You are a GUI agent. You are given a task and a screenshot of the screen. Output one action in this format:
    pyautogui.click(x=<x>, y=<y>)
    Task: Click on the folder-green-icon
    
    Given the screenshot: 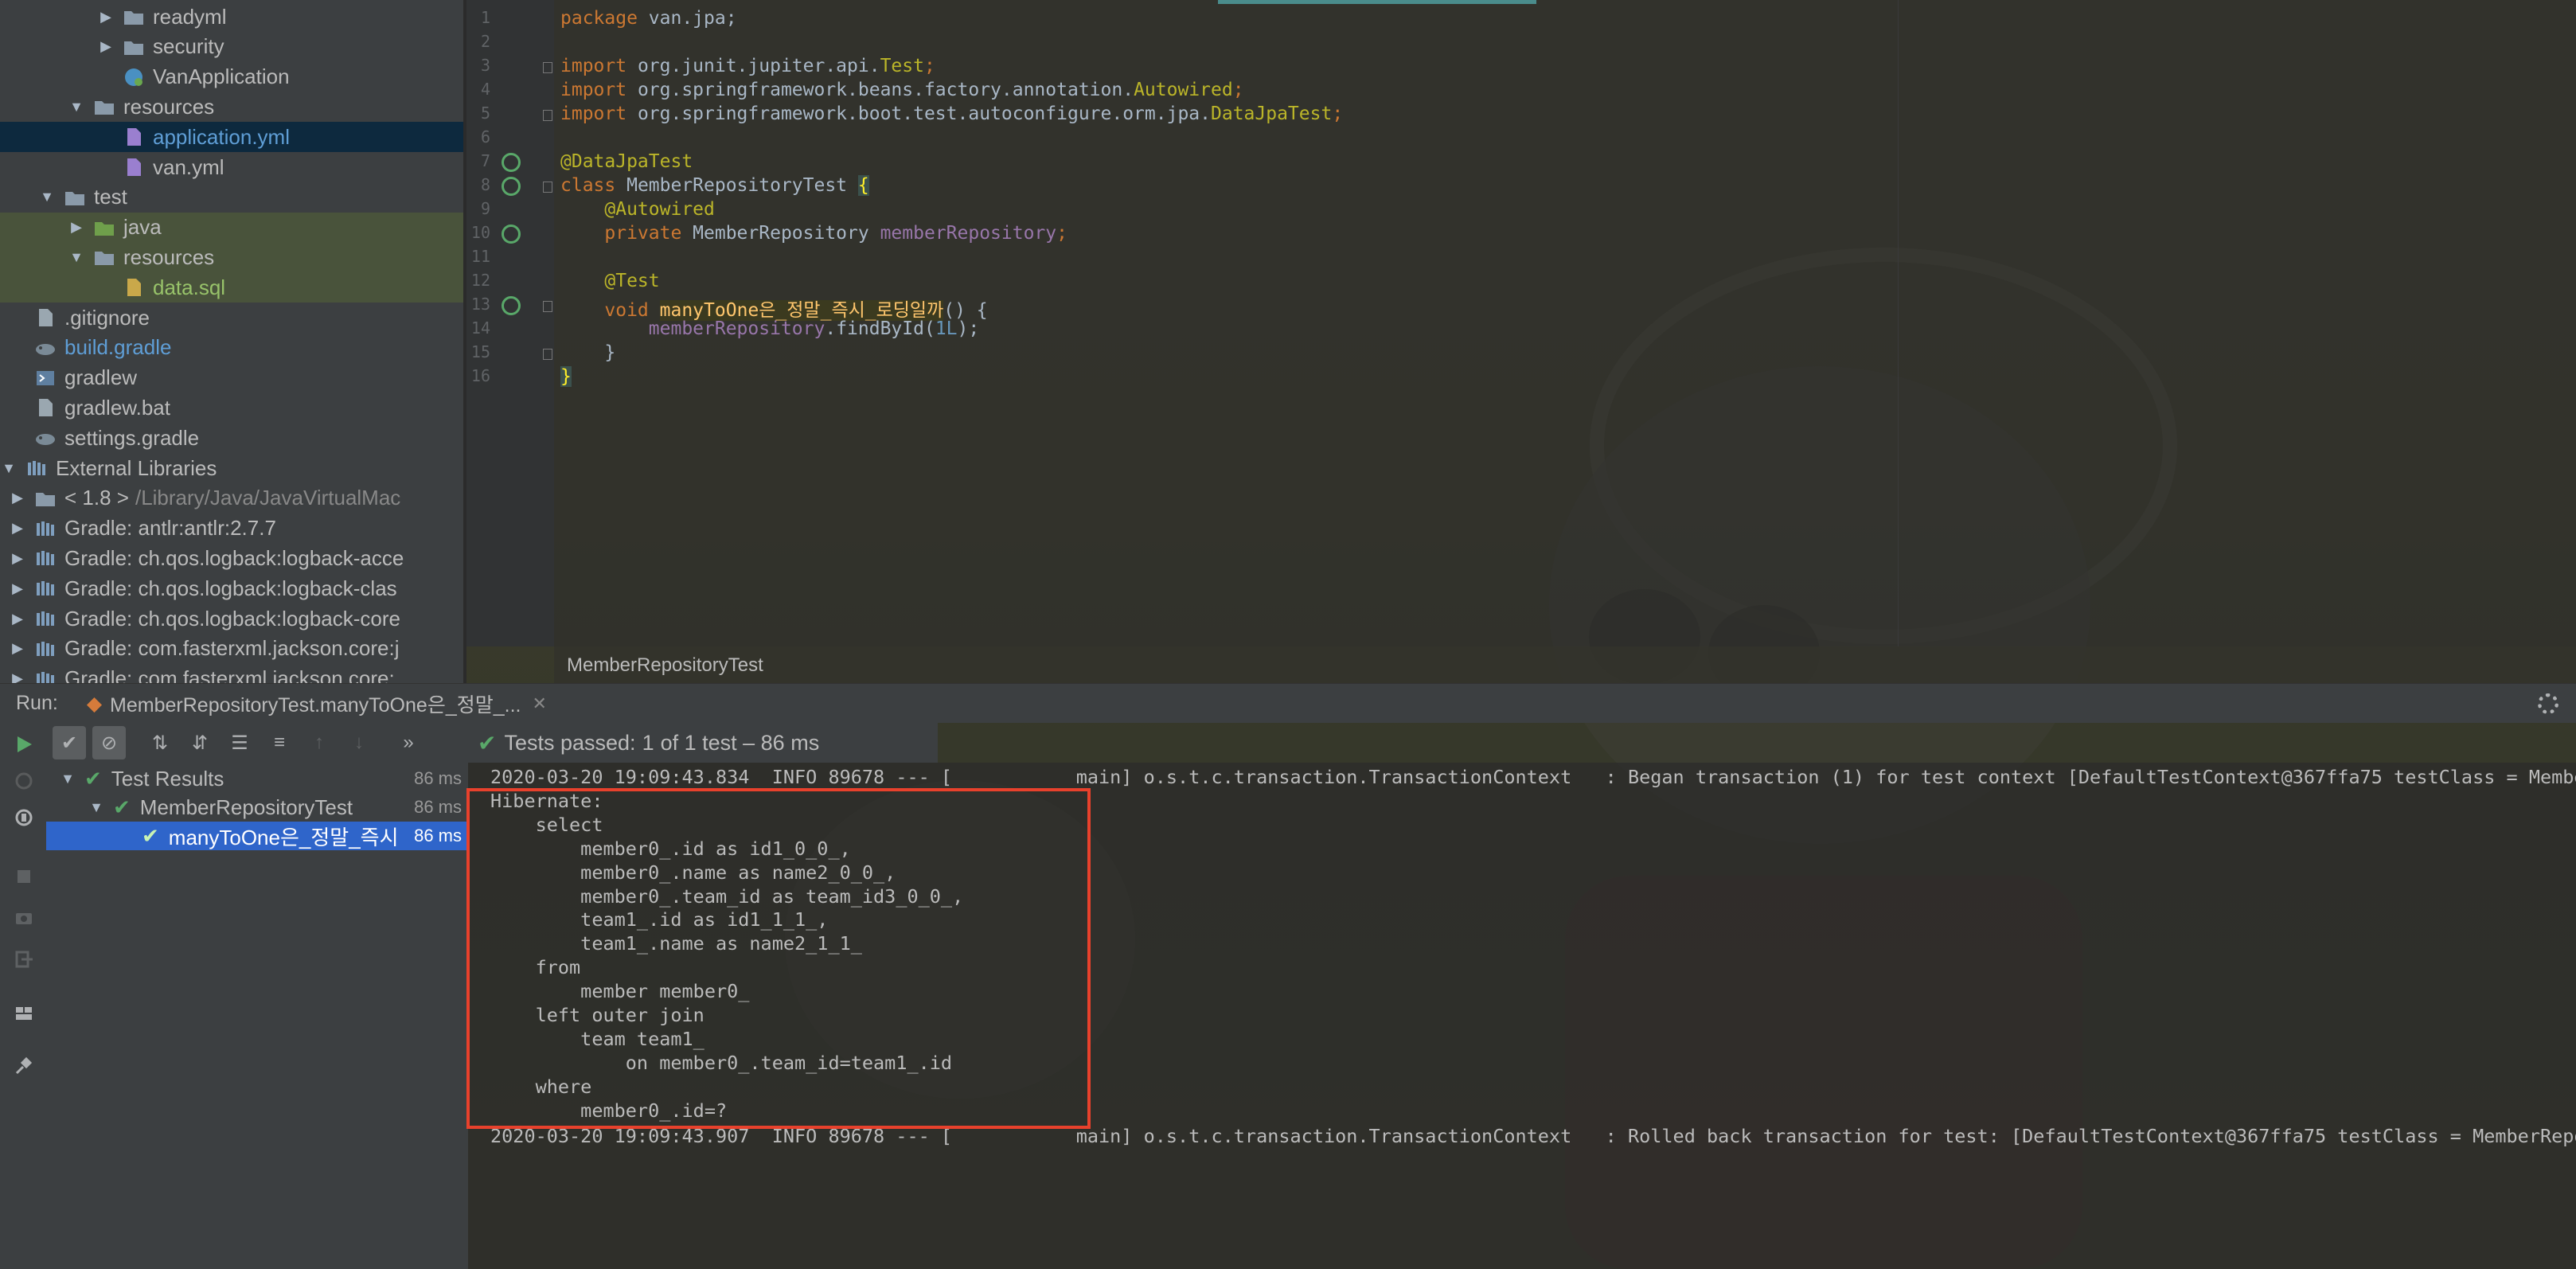 What is the action you would take?
    pyautogui.click(x=104, y=228)
    